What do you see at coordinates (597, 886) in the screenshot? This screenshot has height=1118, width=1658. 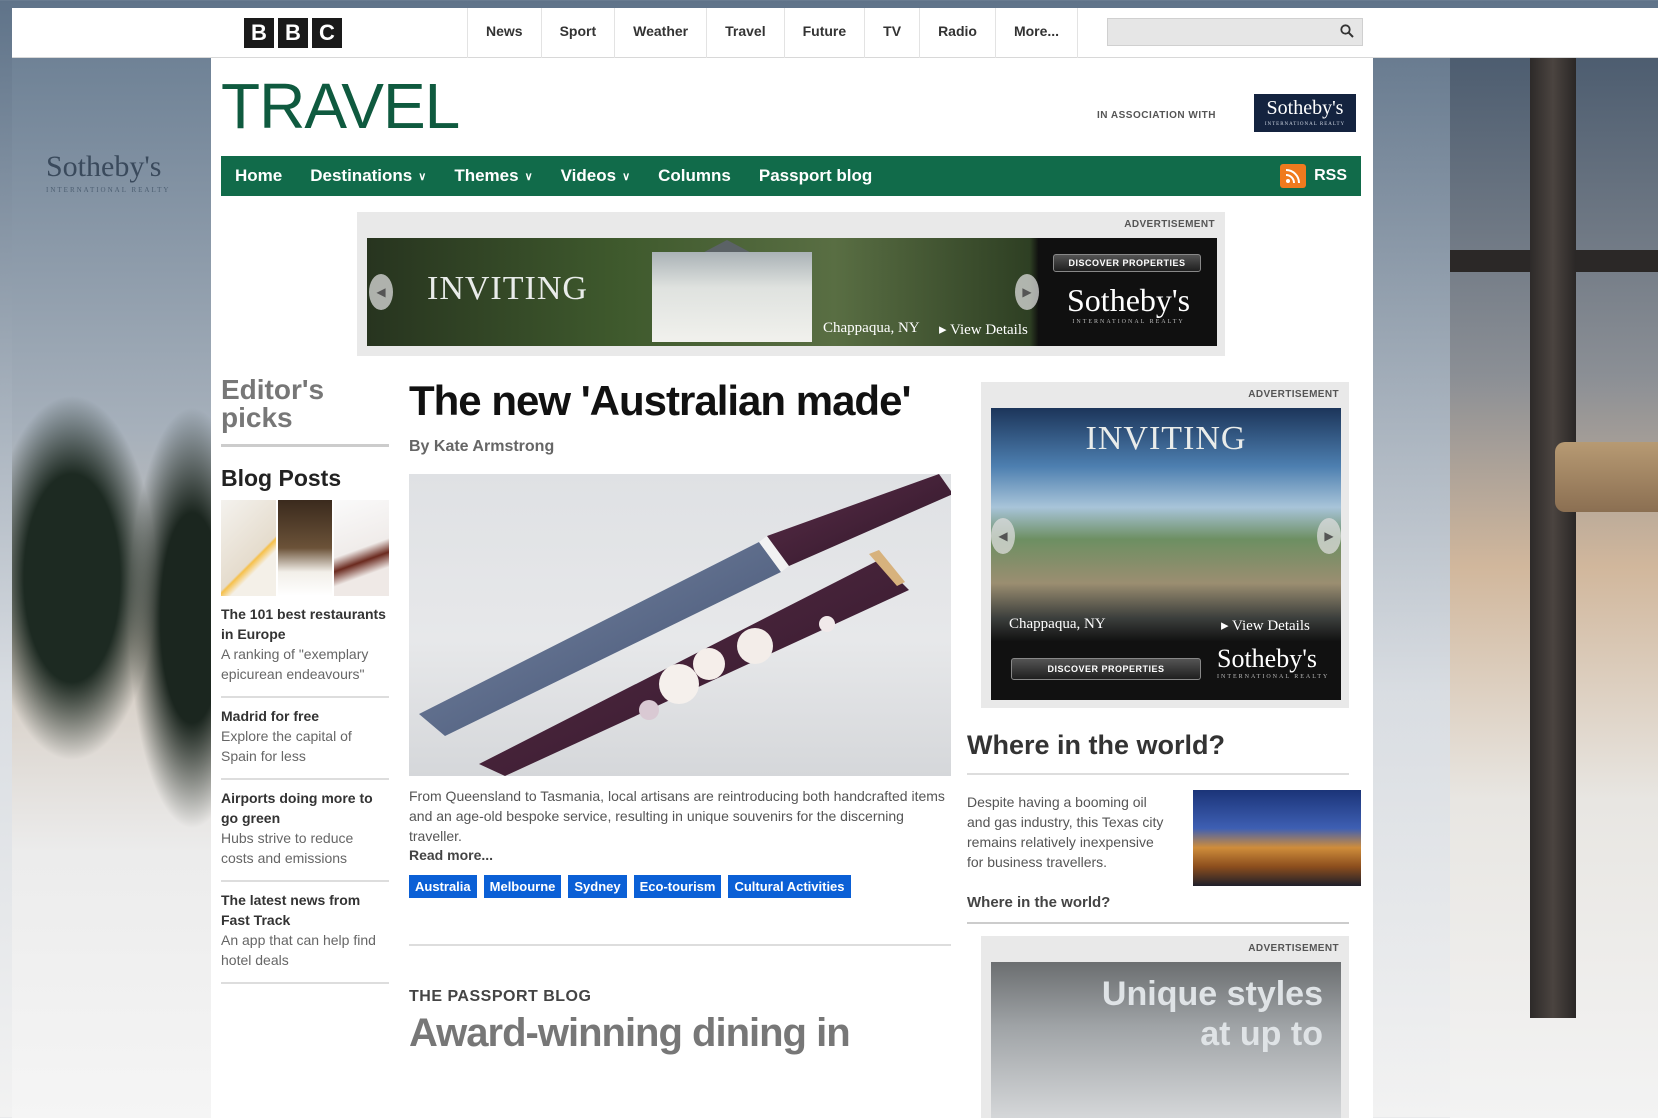 I see `tag-sydney: Sydney` at bounding box center [597, 886].